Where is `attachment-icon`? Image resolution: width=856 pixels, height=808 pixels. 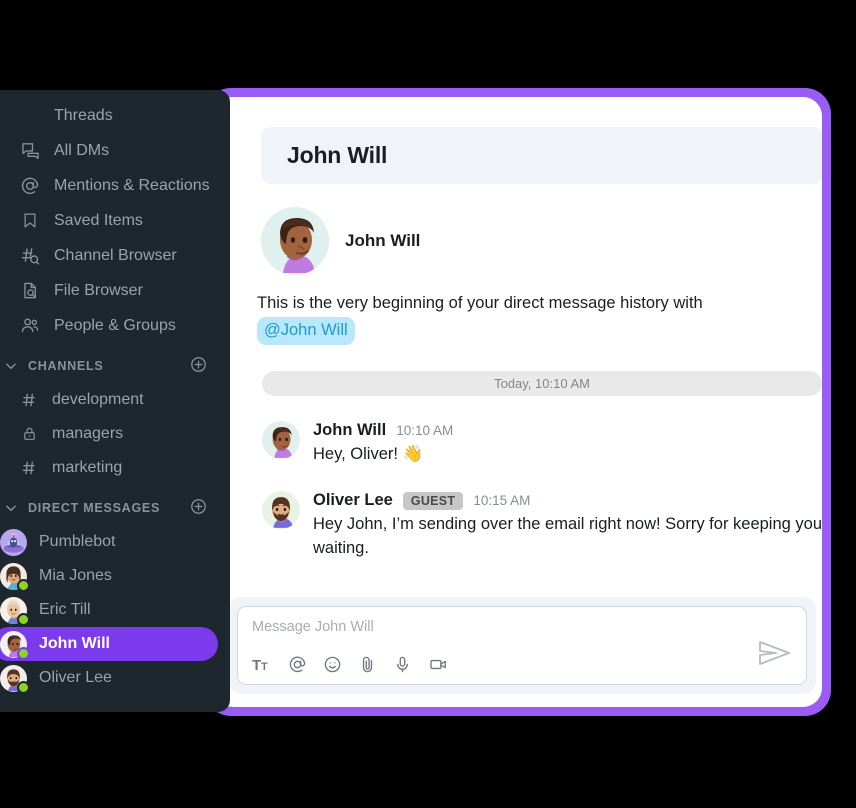
attachment-icon is located at coordinates (367, 664).